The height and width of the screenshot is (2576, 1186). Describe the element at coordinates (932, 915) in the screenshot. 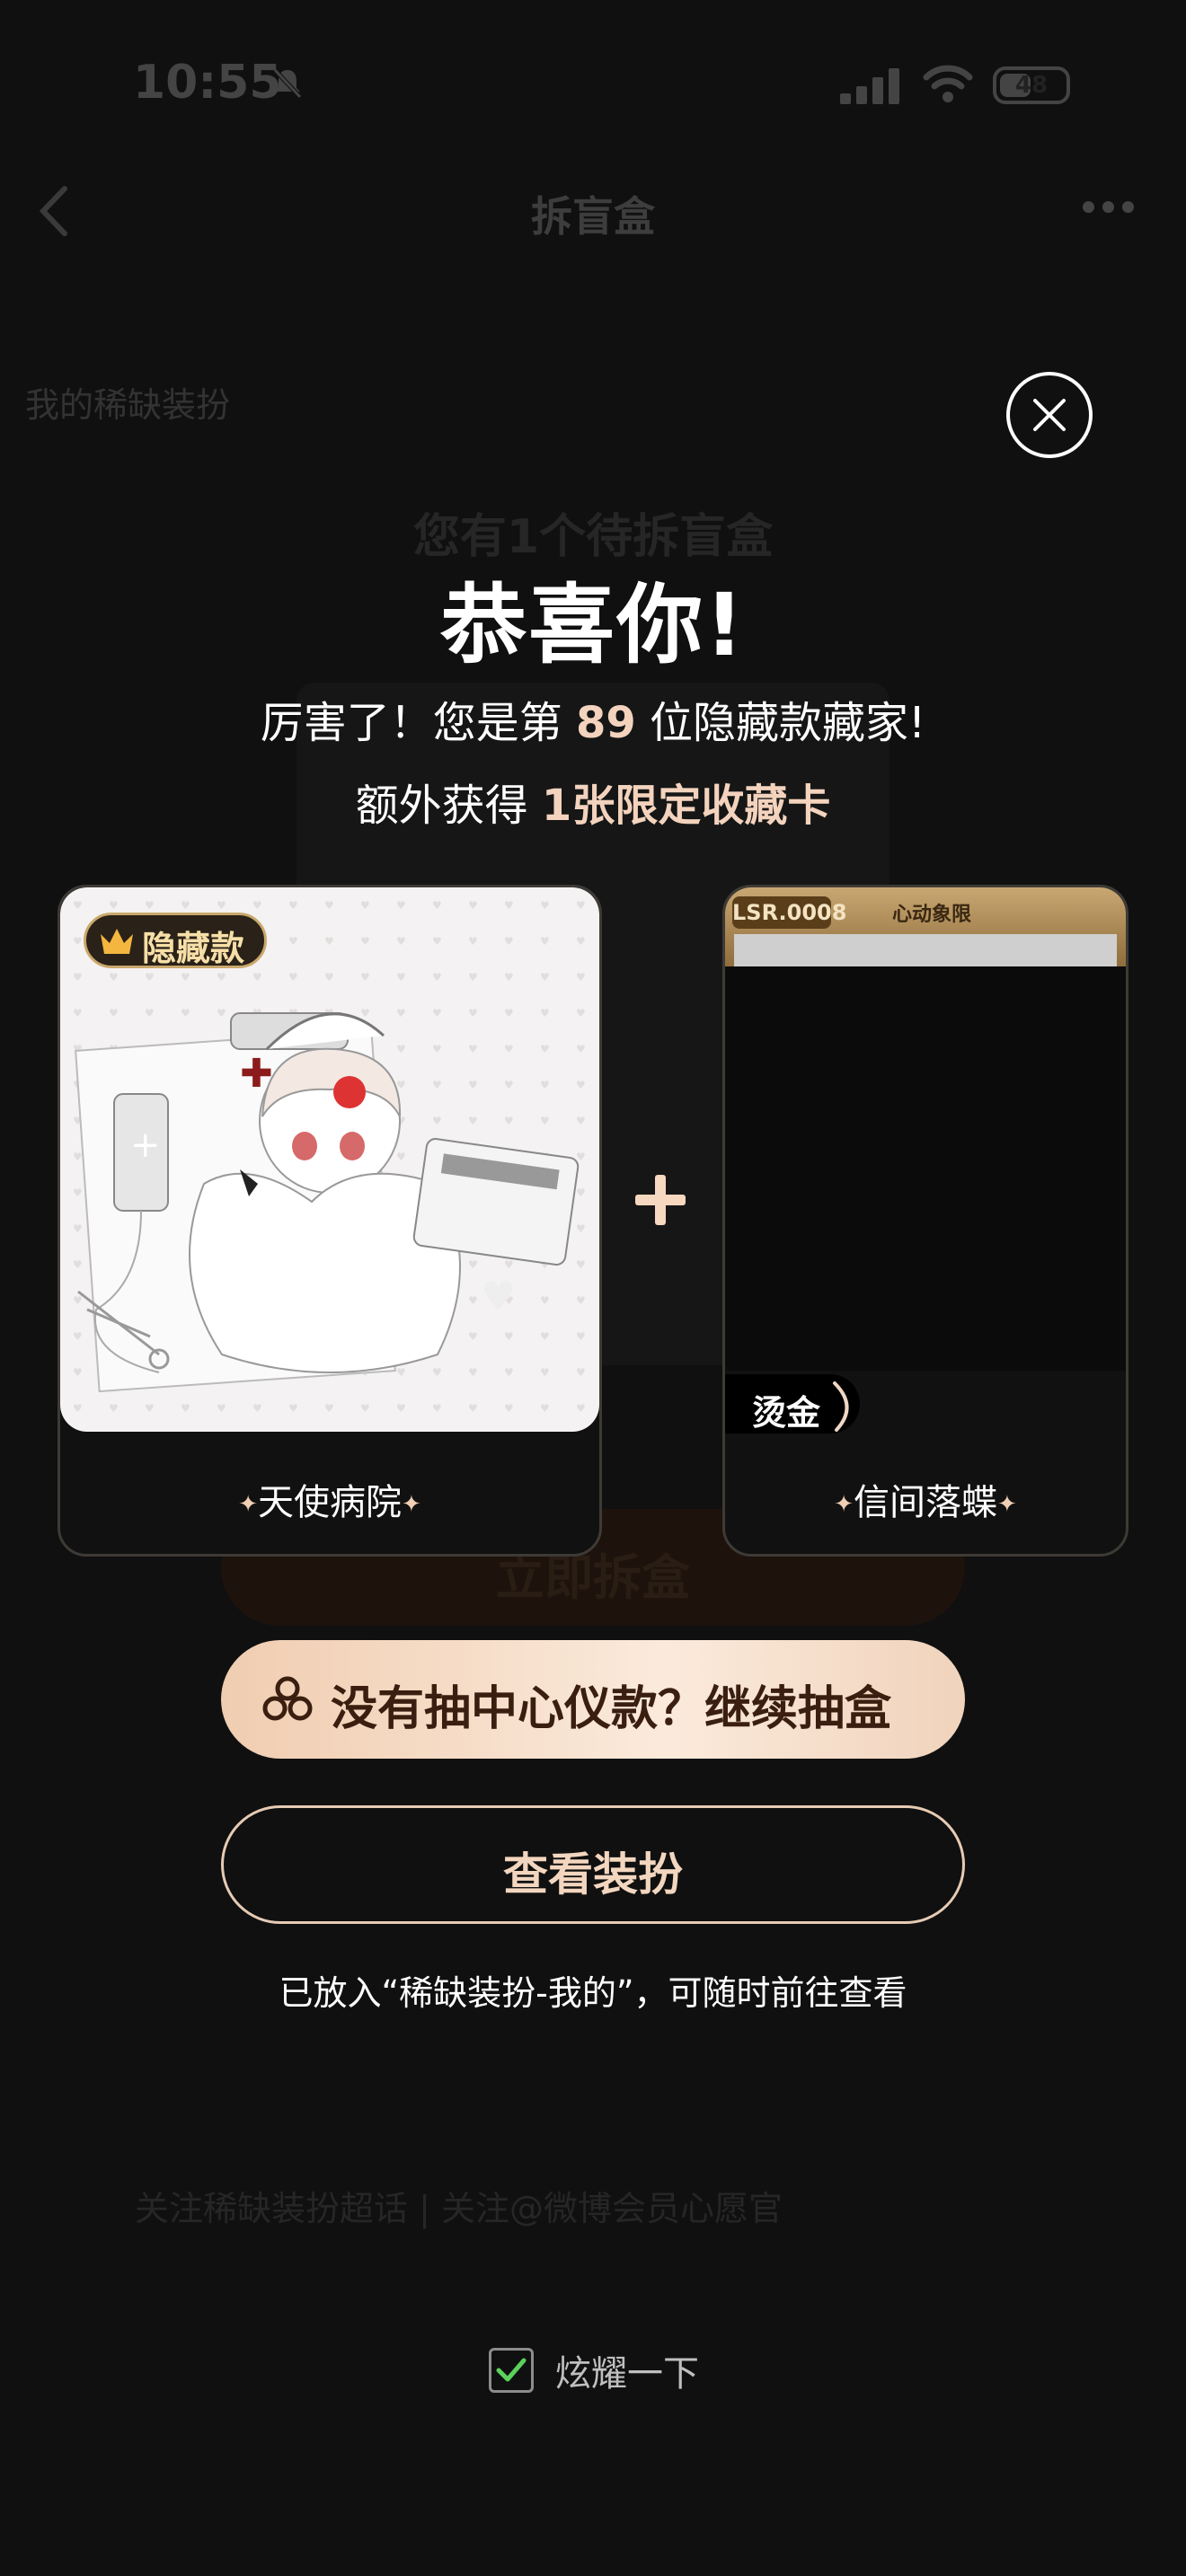

I see `card-brand: 心动象限` at that location.